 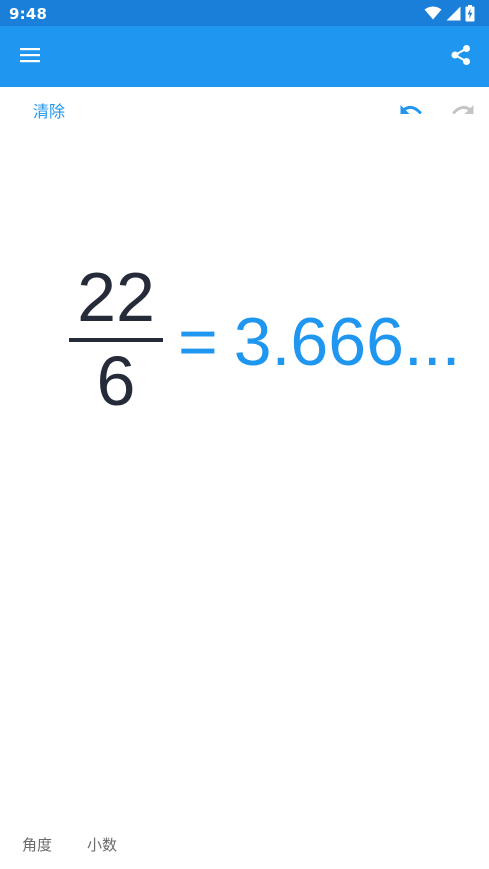 What do you see at coordinates (198, 342) in the screenshot?
I see `equals-sign: =` at bounding box center [198, 342].